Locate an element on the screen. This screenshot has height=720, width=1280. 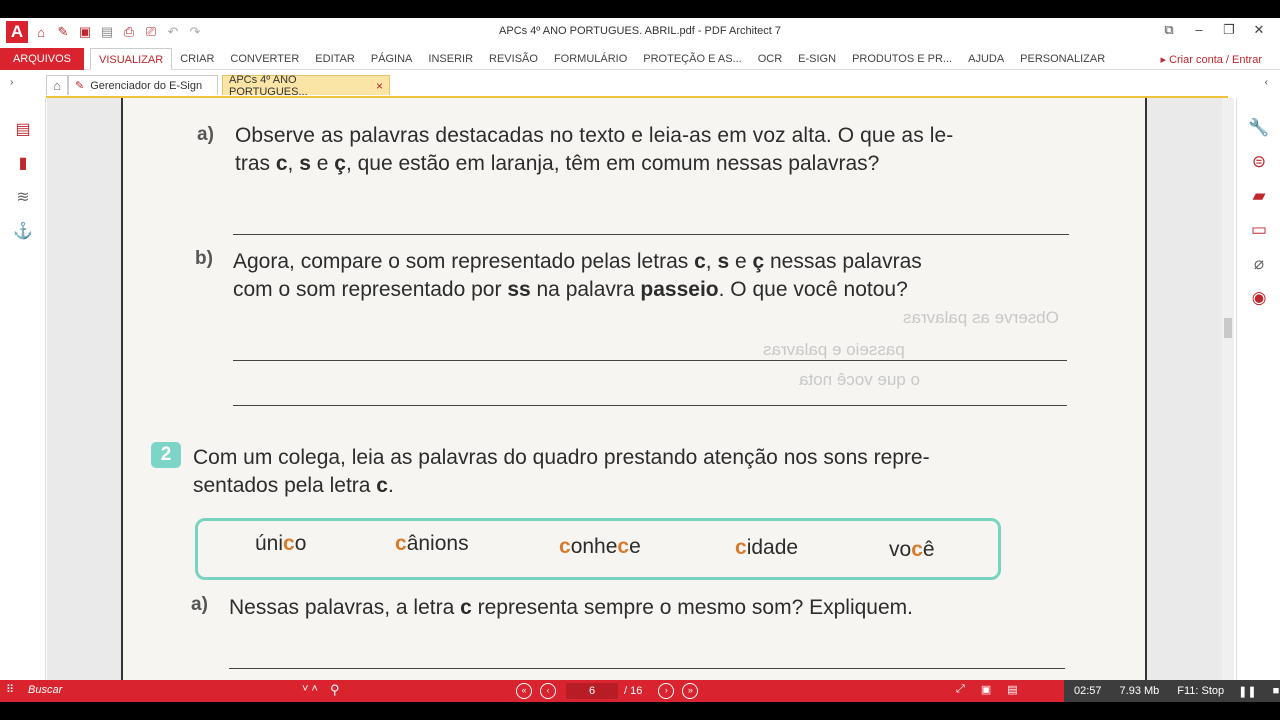
comment-icon: ▭ is located at coordinates (1259, 230).